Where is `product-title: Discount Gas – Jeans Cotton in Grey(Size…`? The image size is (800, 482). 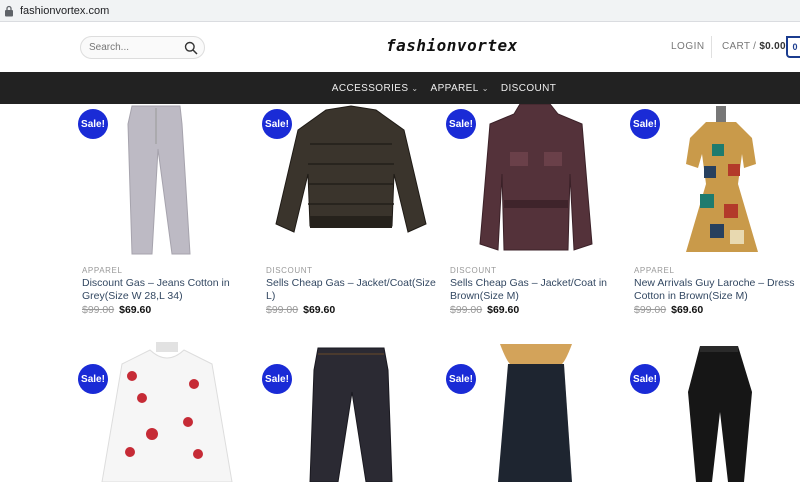
product-title: Discount Gas – Jeans Cotton in Grey(Size… is located at coordinates (167, 290).